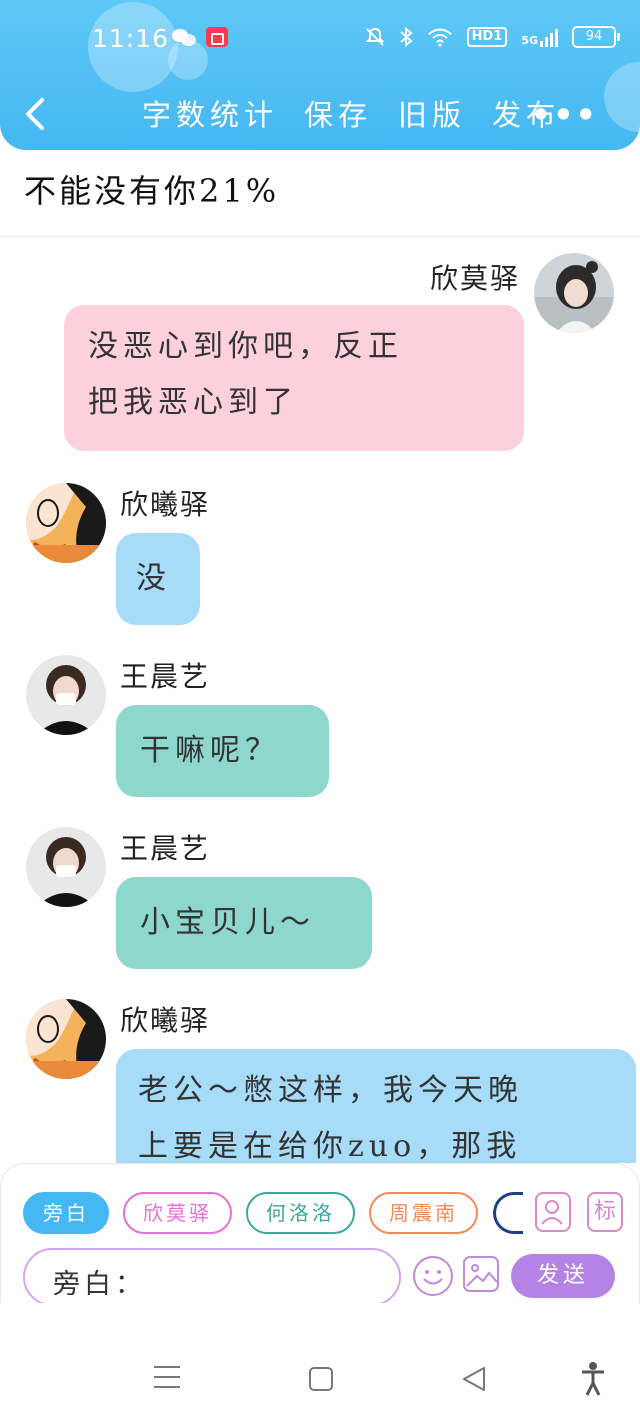 The image size is (640, 1422). I want to click on status-time: 11:16, so click(131, 38).